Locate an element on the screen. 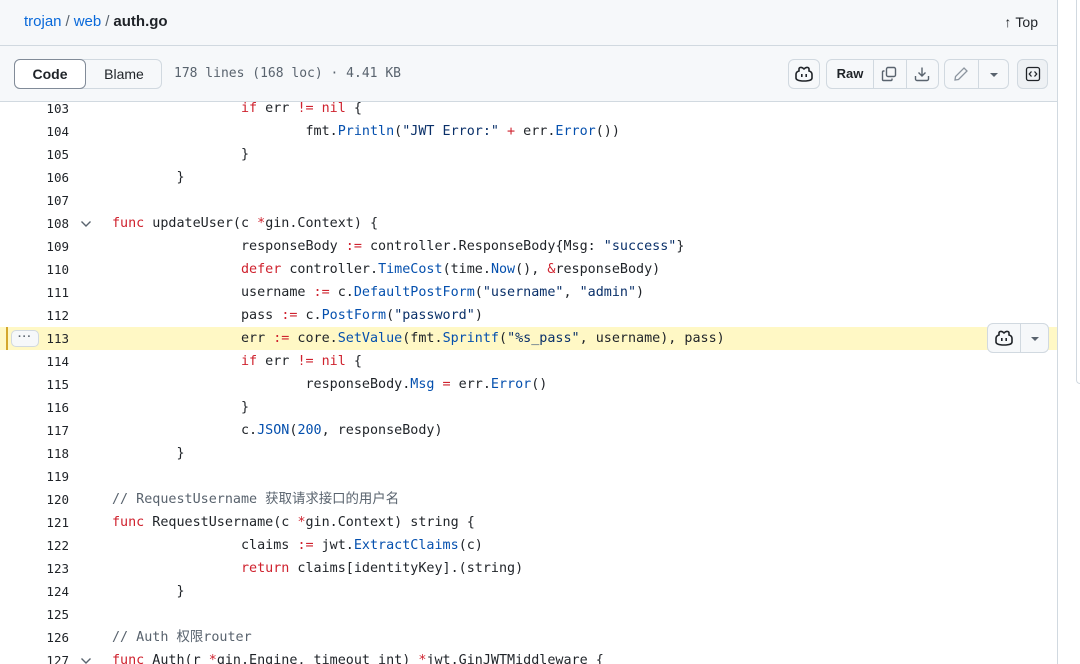 The image size is (1080, 664). top-link: ↑ Top is located at coordinates (1021, 22).